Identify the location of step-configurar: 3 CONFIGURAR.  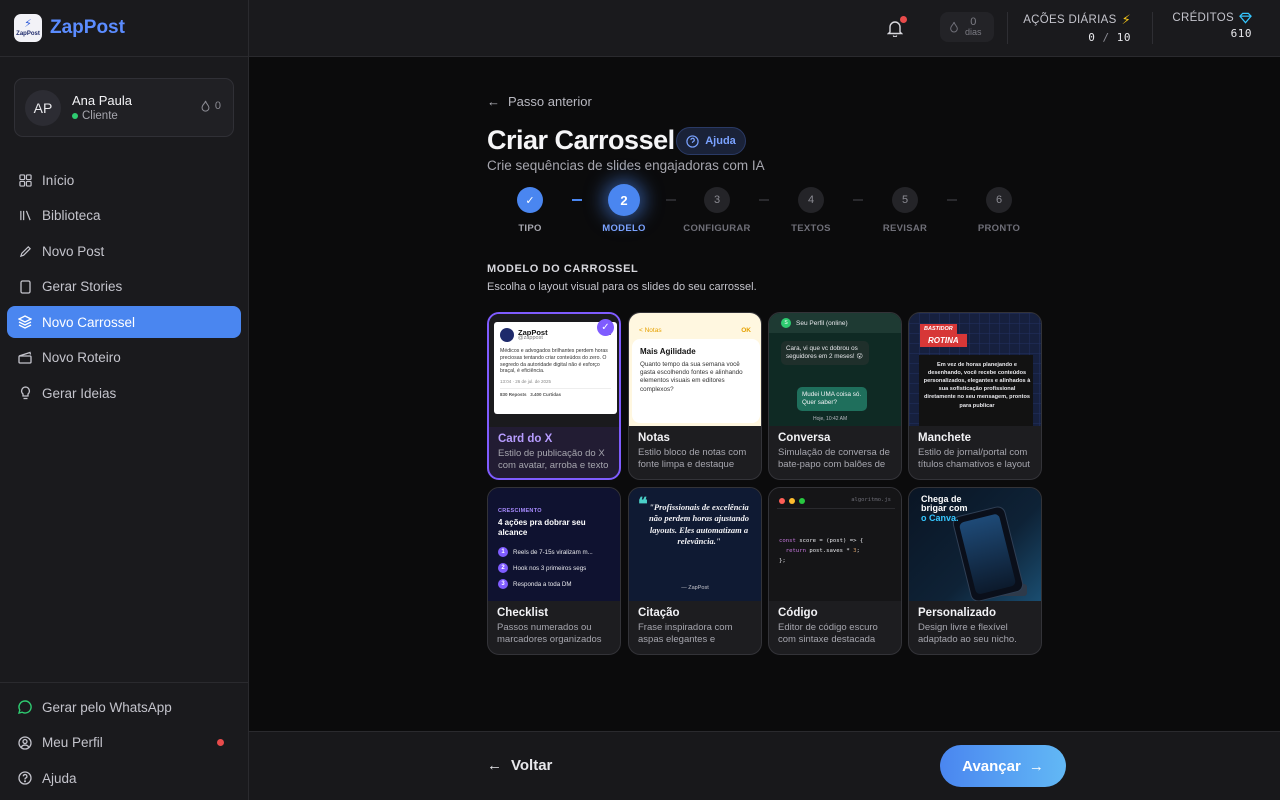
(717, 210).